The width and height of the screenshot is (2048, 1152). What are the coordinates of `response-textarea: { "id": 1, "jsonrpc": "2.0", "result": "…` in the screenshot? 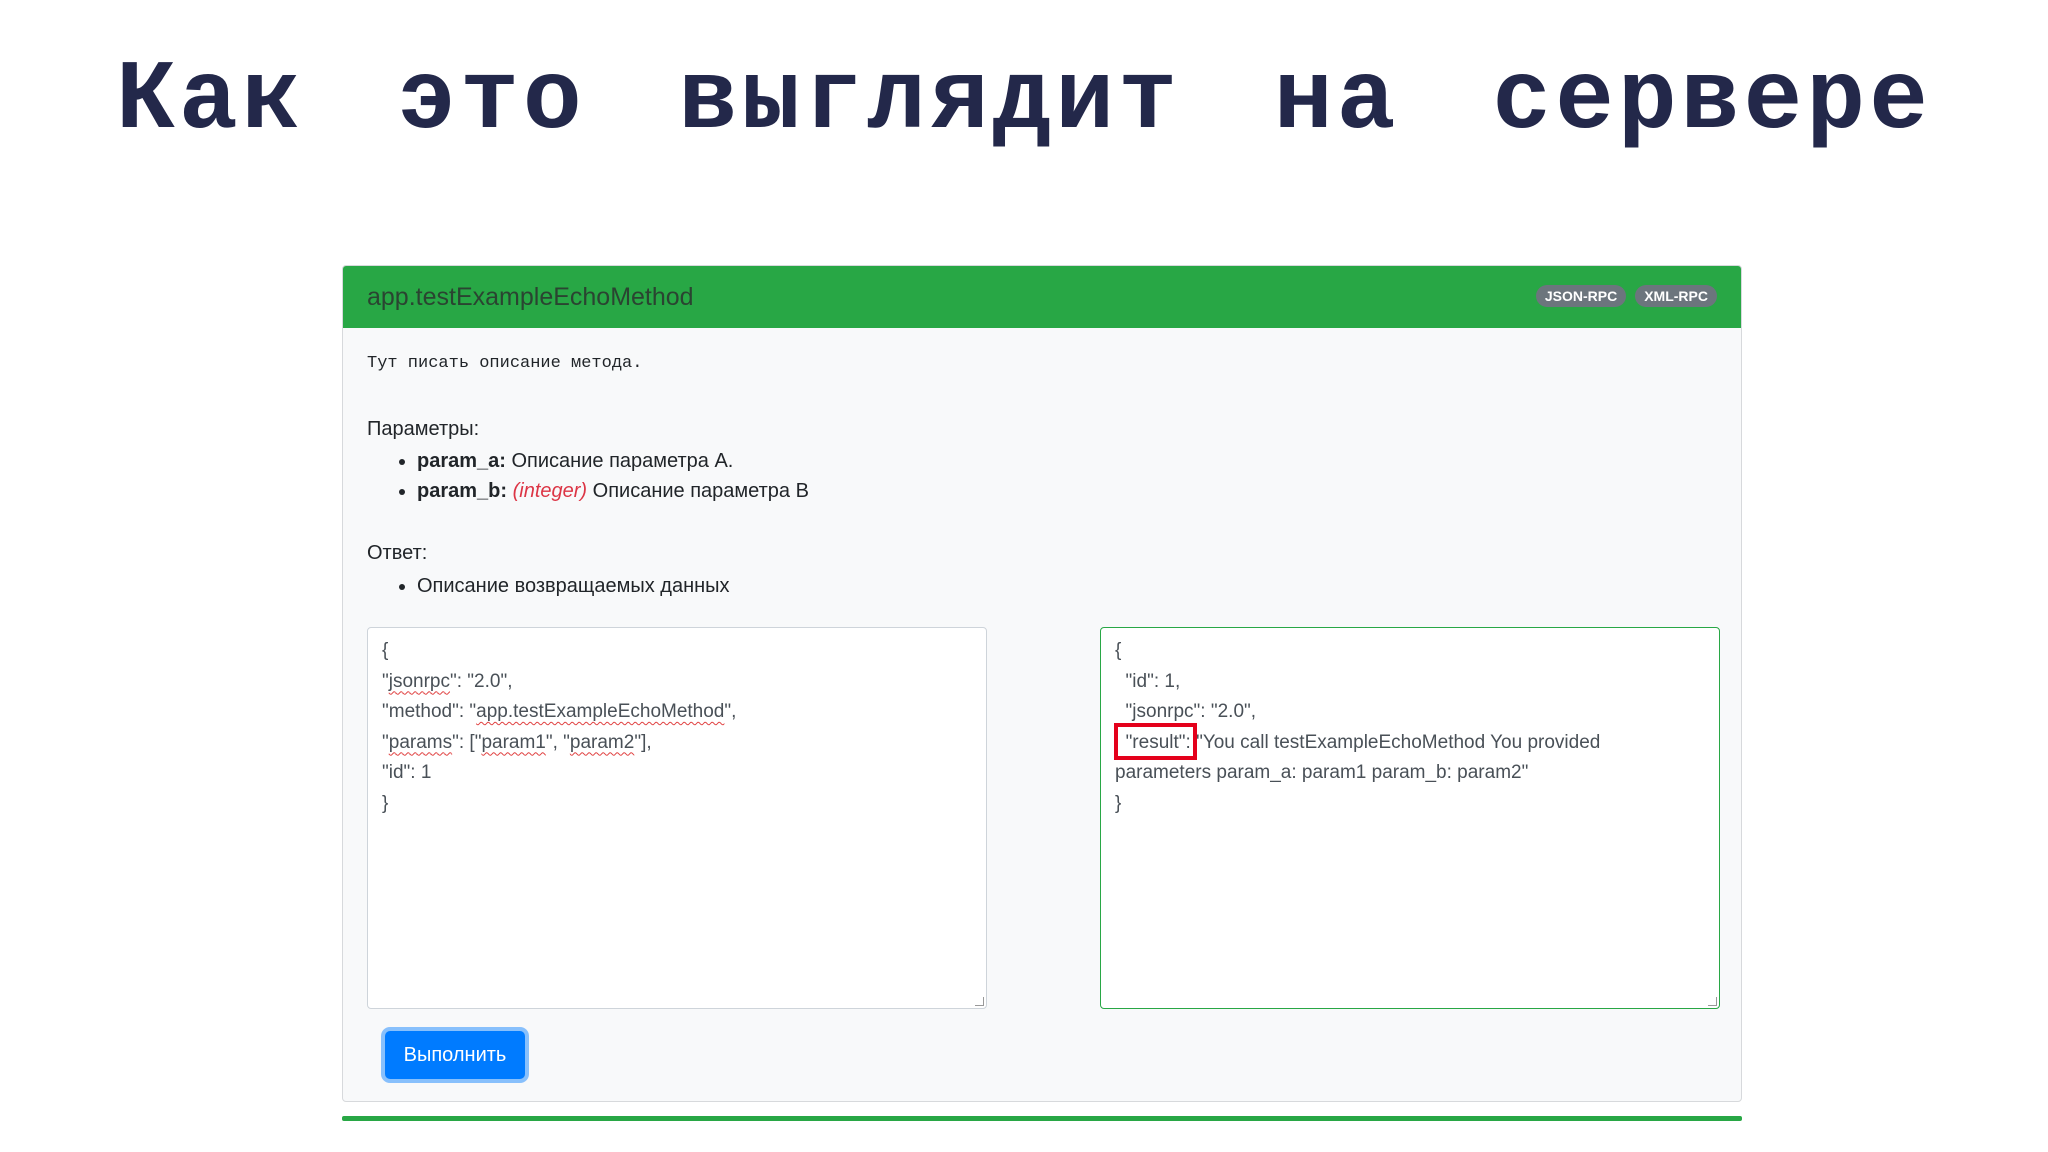 It's located at (1410, 818).